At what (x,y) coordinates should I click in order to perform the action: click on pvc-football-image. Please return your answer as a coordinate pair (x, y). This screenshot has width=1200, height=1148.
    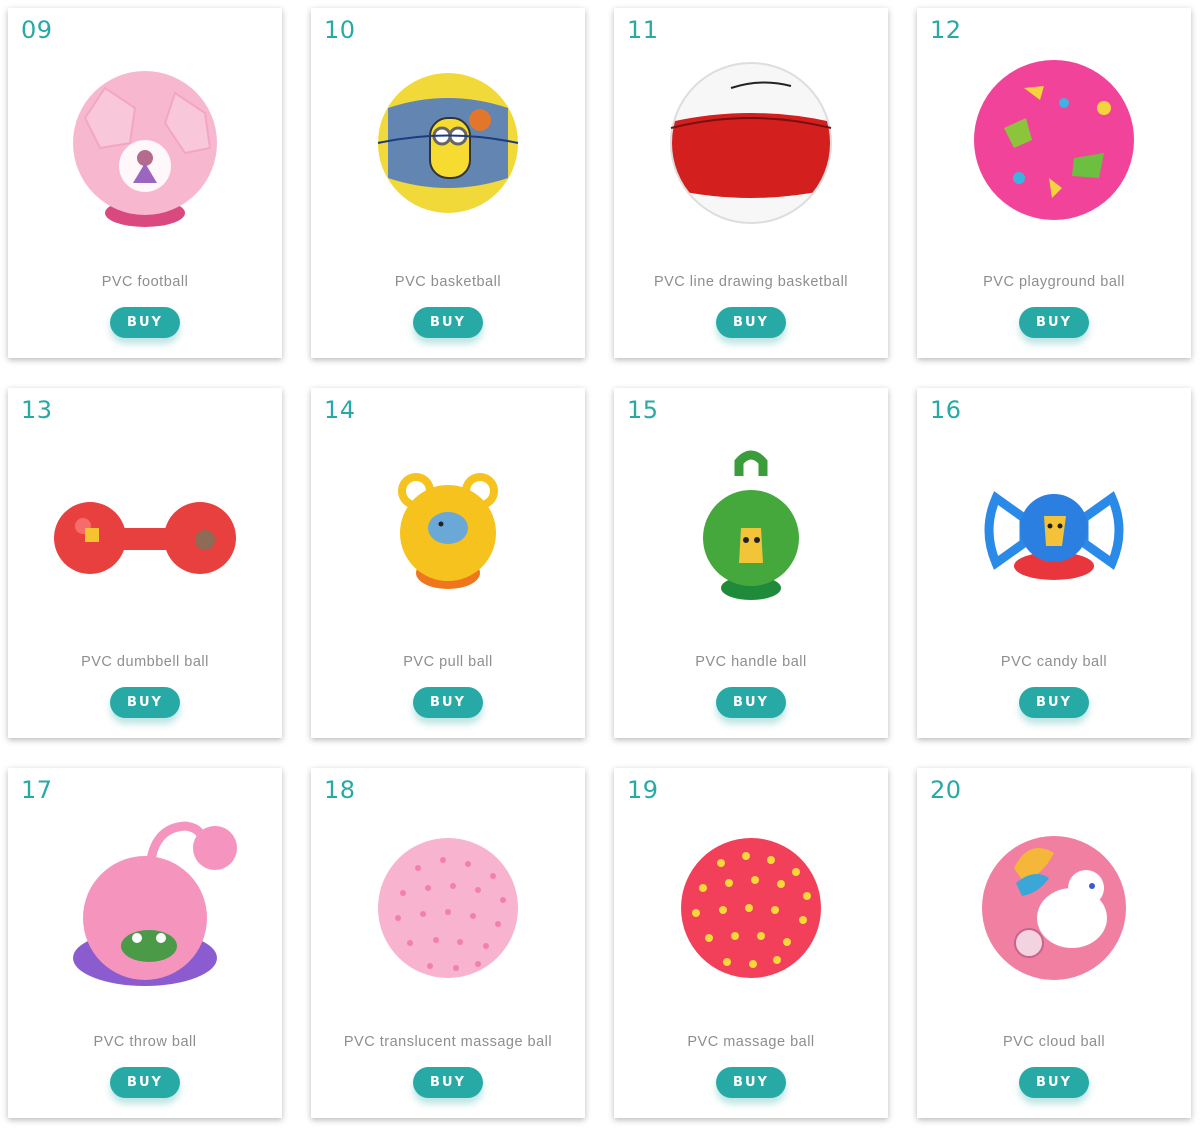
    Looking at the image, I should click on (145, 138).